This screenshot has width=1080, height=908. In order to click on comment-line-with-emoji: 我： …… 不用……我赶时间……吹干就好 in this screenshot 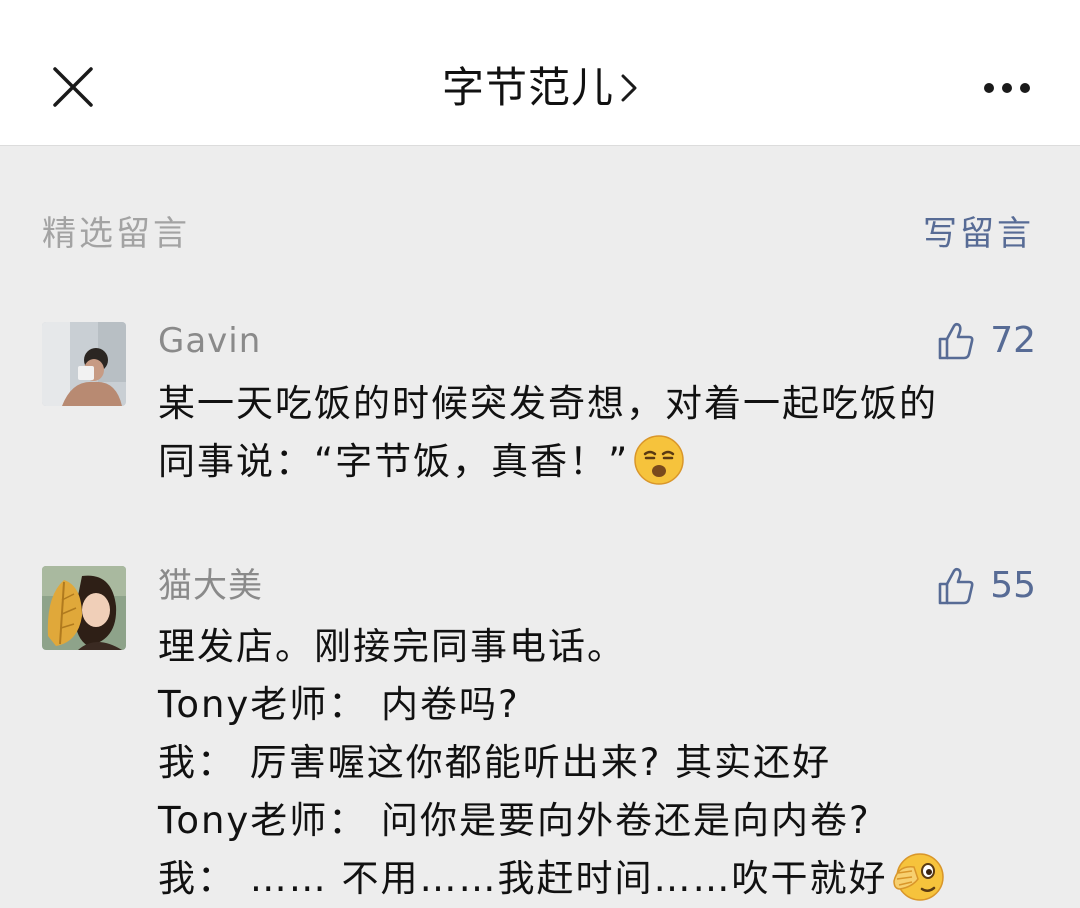, I will do `click(603, 879)`.